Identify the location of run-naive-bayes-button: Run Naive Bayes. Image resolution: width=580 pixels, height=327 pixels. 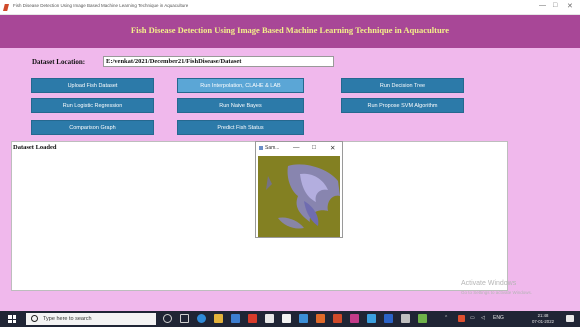
(240, 105).